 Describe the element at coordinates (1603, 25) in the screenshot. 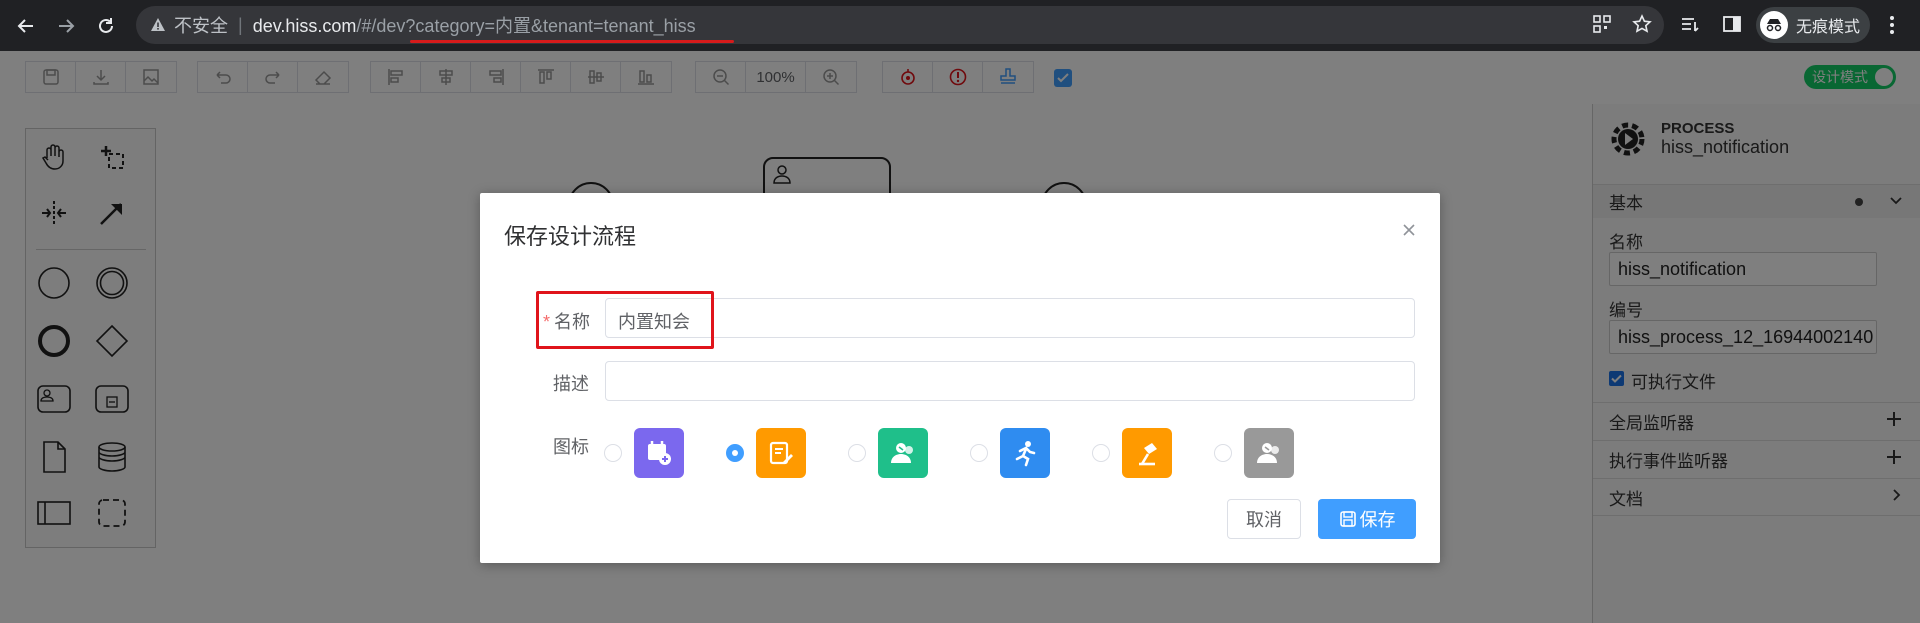

I see `qr-icon` at that location.